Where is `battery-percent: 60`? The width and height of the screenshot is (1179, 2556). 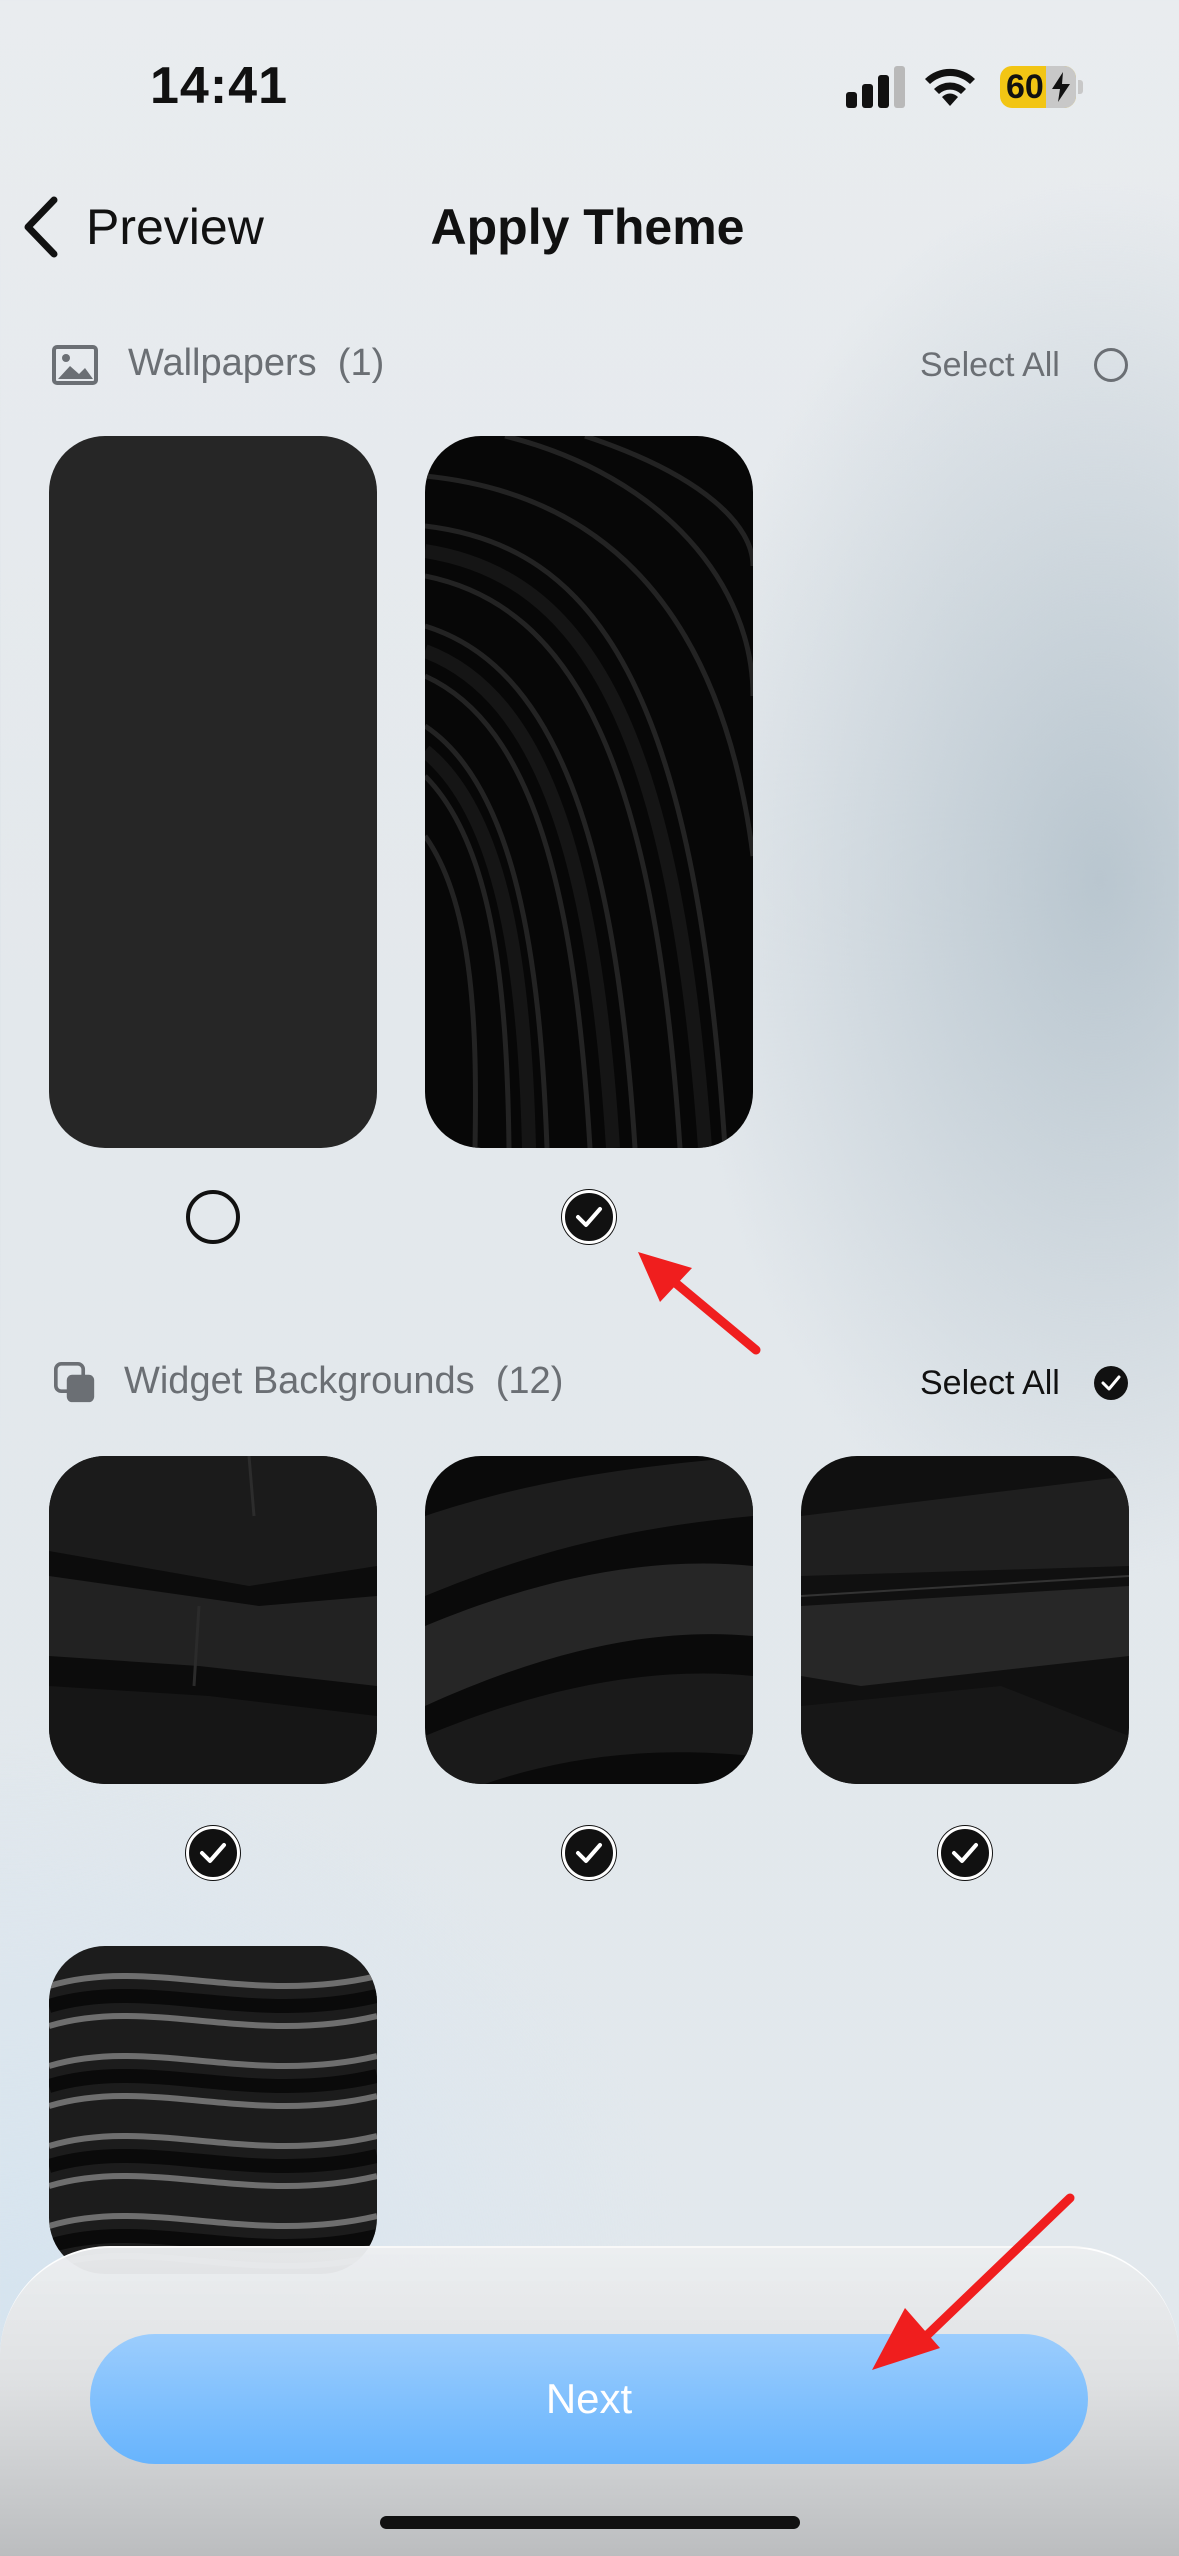
battery-percent: 60 is located at coordinates (1025, 87).